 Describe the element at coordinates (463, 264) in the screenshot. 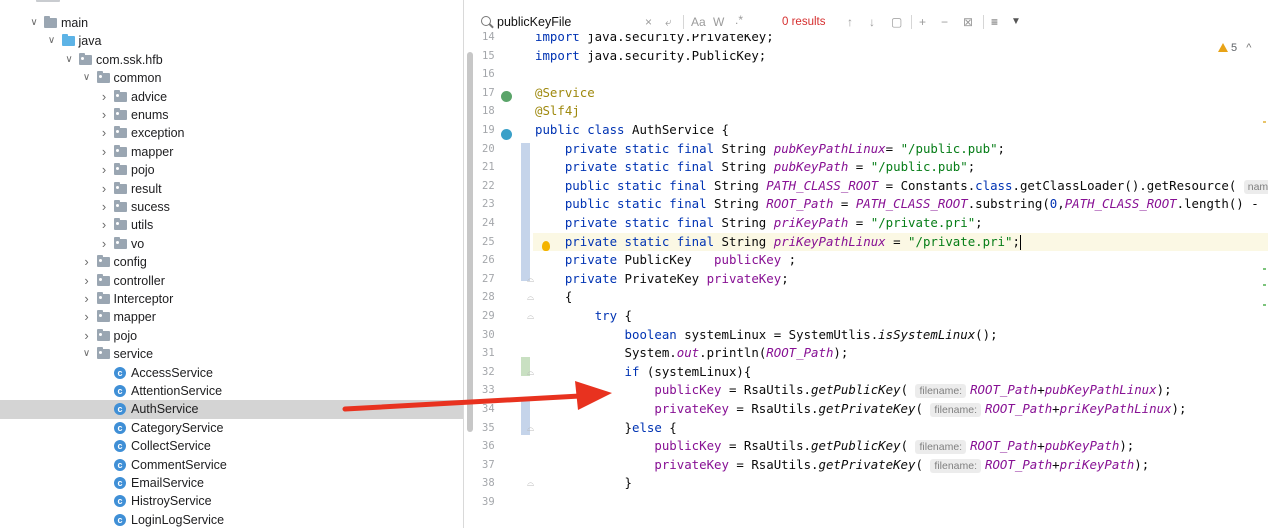

I see `panel-splitter` at that location.